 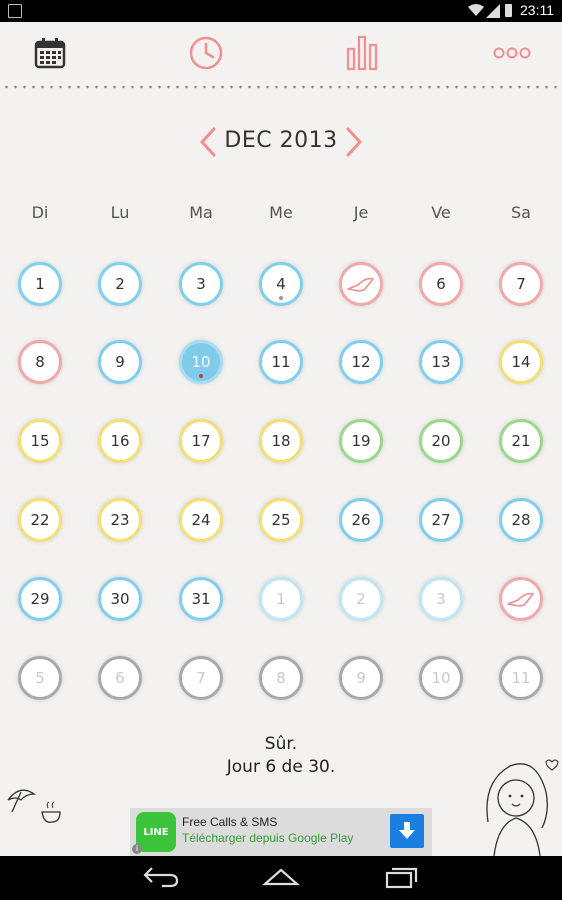 I want to click on day-number: 16, so click(x=120, y=441).